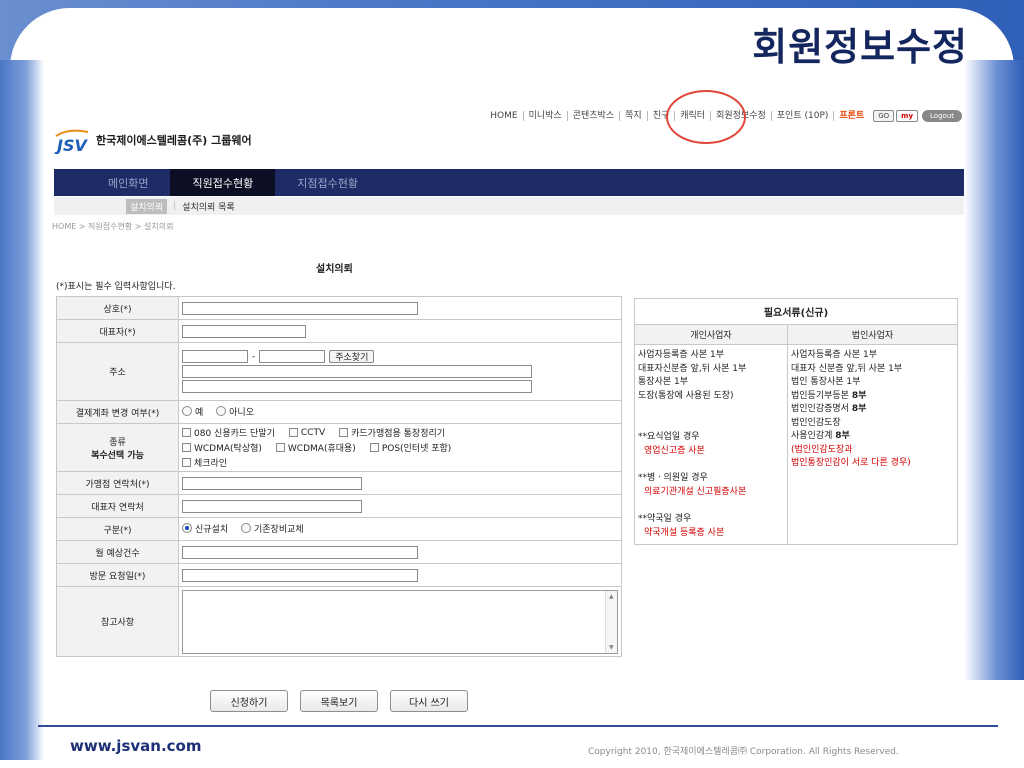 This screenshot has width=1024, height=768. I want to click on slide-right-decoration, so click(994, 370).